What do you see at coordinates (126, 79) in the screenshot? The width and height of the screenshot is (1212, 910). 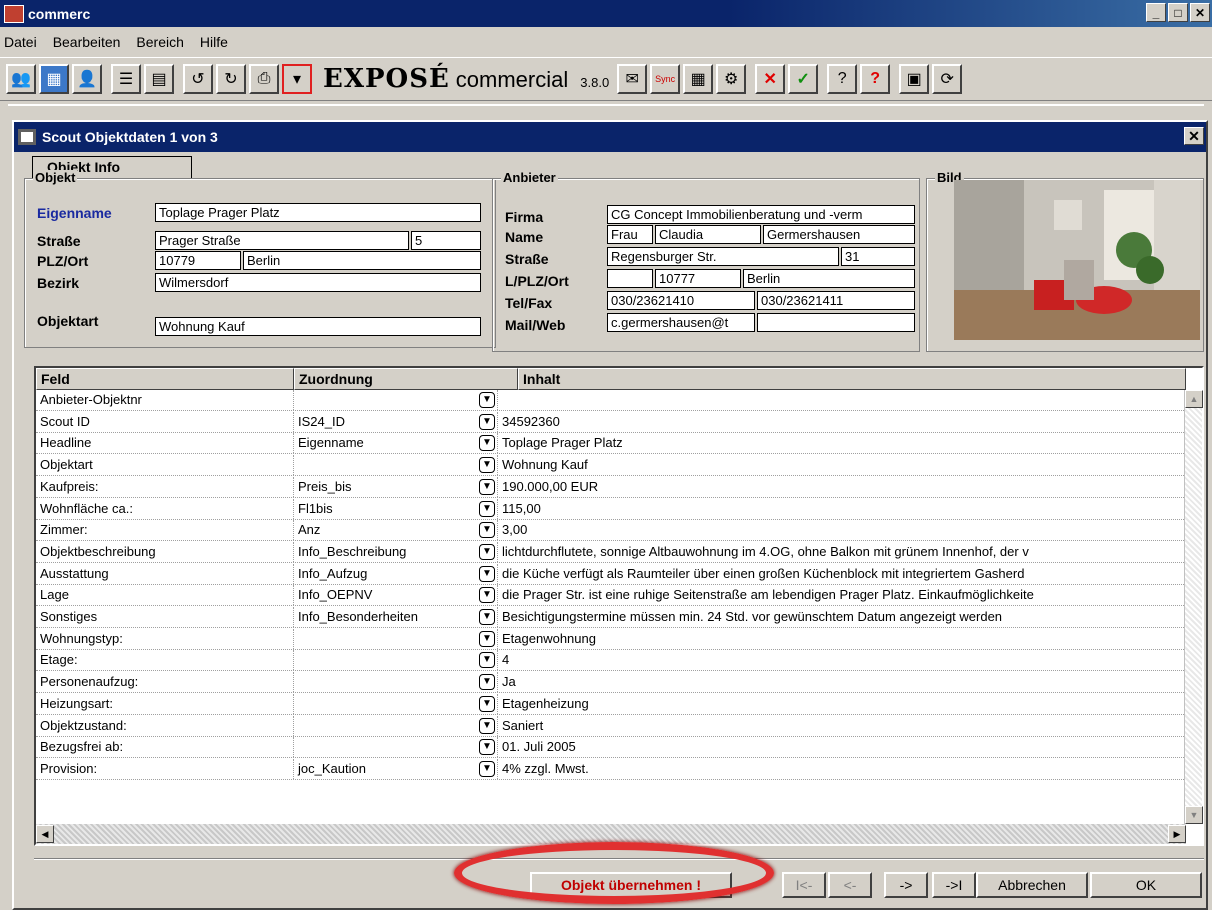 I see `list-icon: ☰` at bounding box center [126, 79].